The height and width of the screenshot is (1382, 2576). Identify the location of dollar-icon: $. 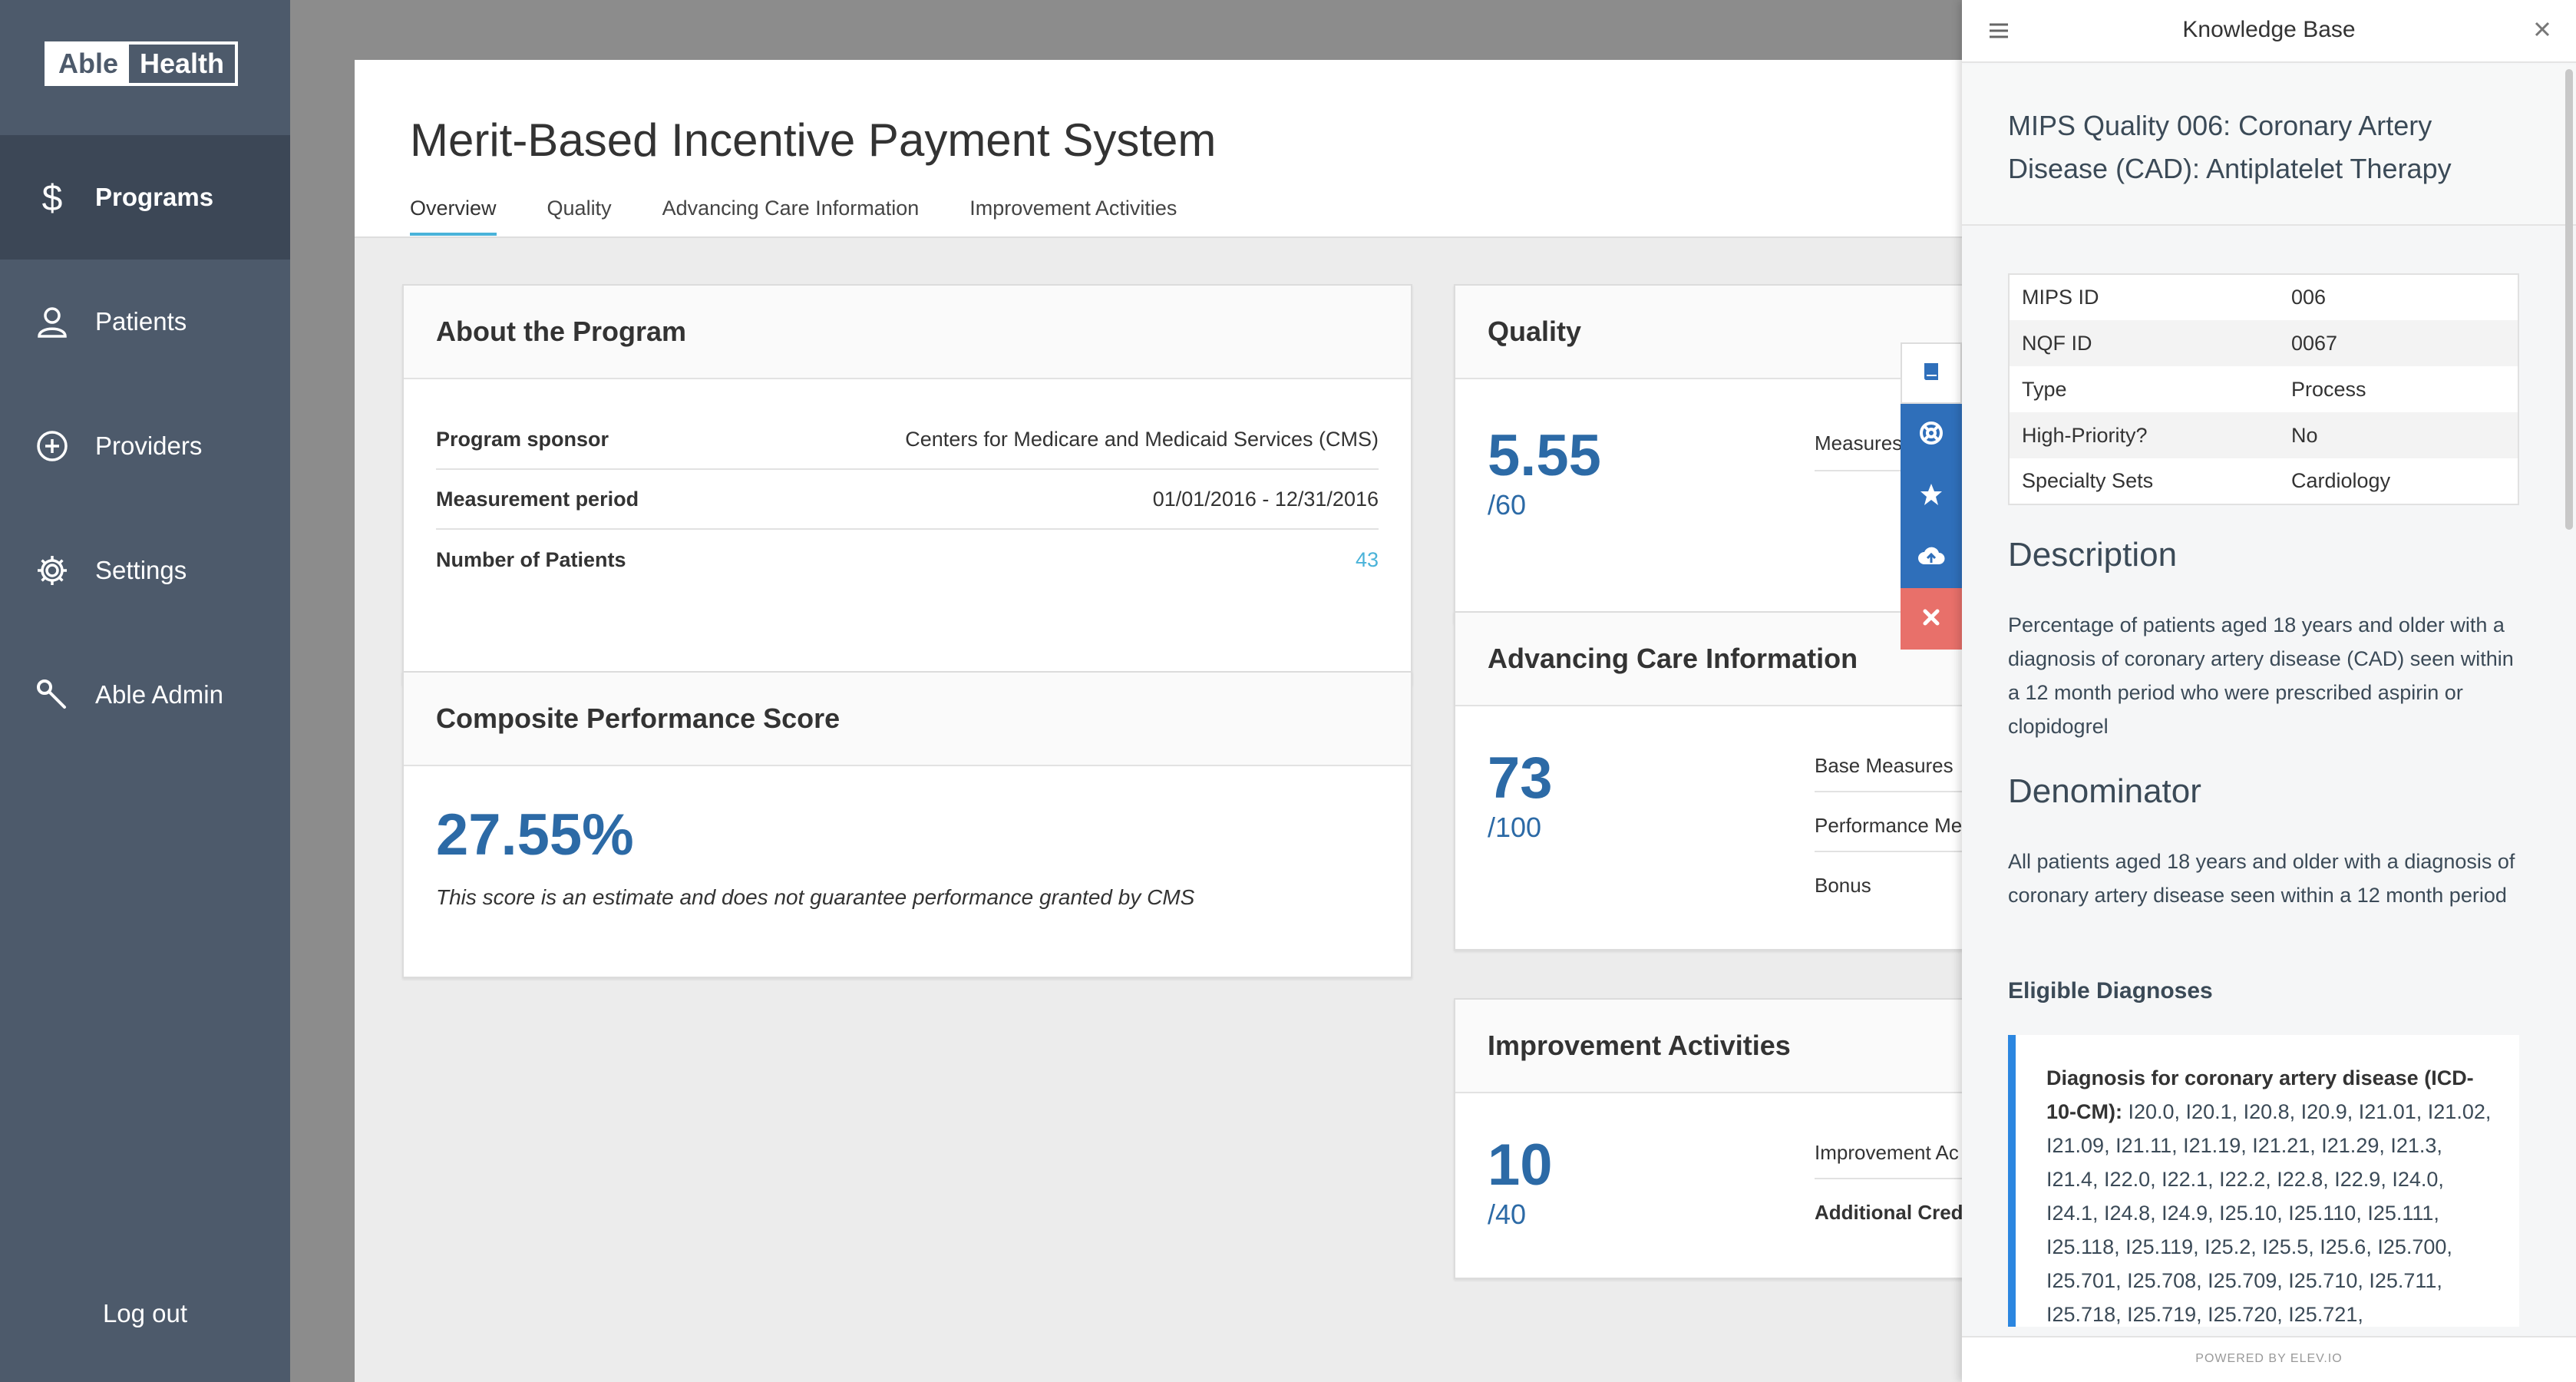
(52, 197).